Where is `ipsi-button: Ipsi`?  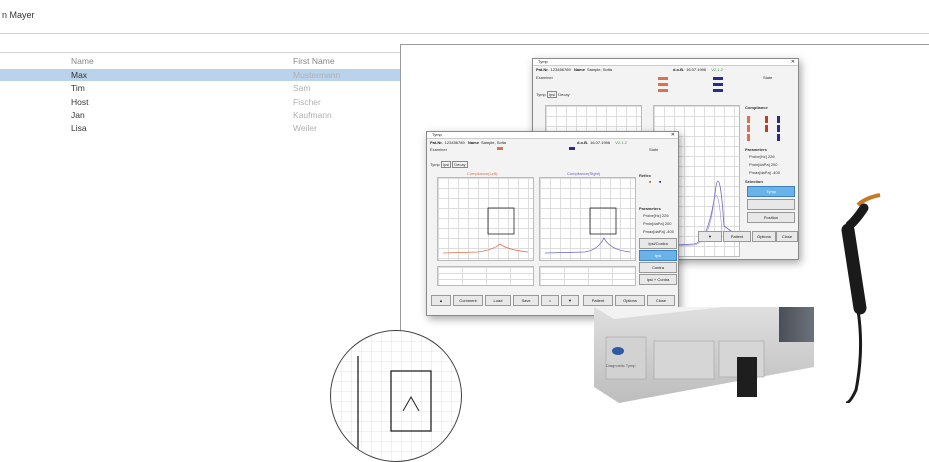 ipsi-button: Ipsi is located at coordinates (658, 255).